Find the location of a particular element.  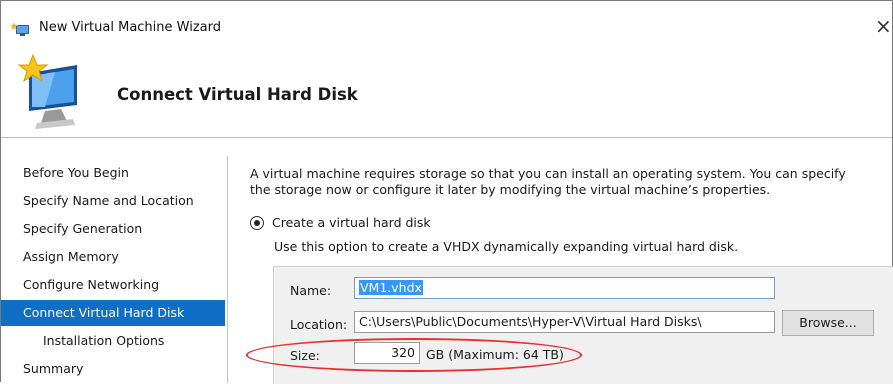

close-icon: × is located at coordinates (883, 26).